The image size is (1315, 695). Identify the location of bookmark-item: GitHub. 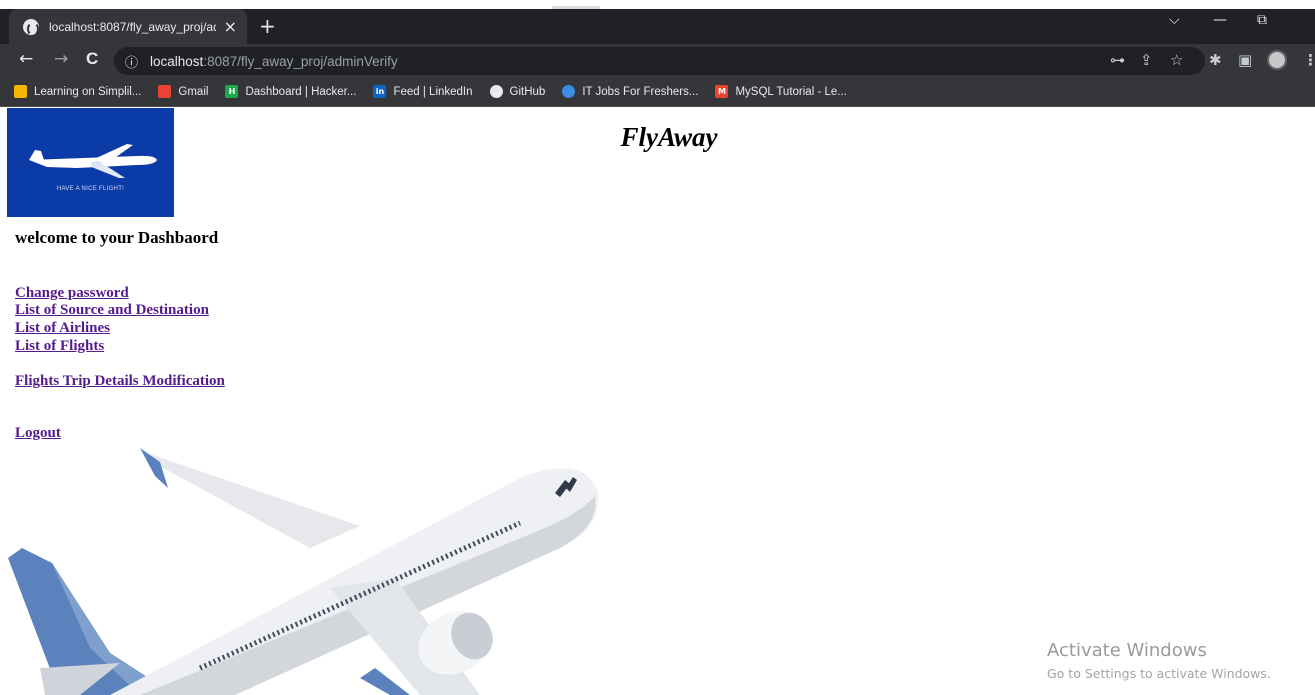
(517, 91).